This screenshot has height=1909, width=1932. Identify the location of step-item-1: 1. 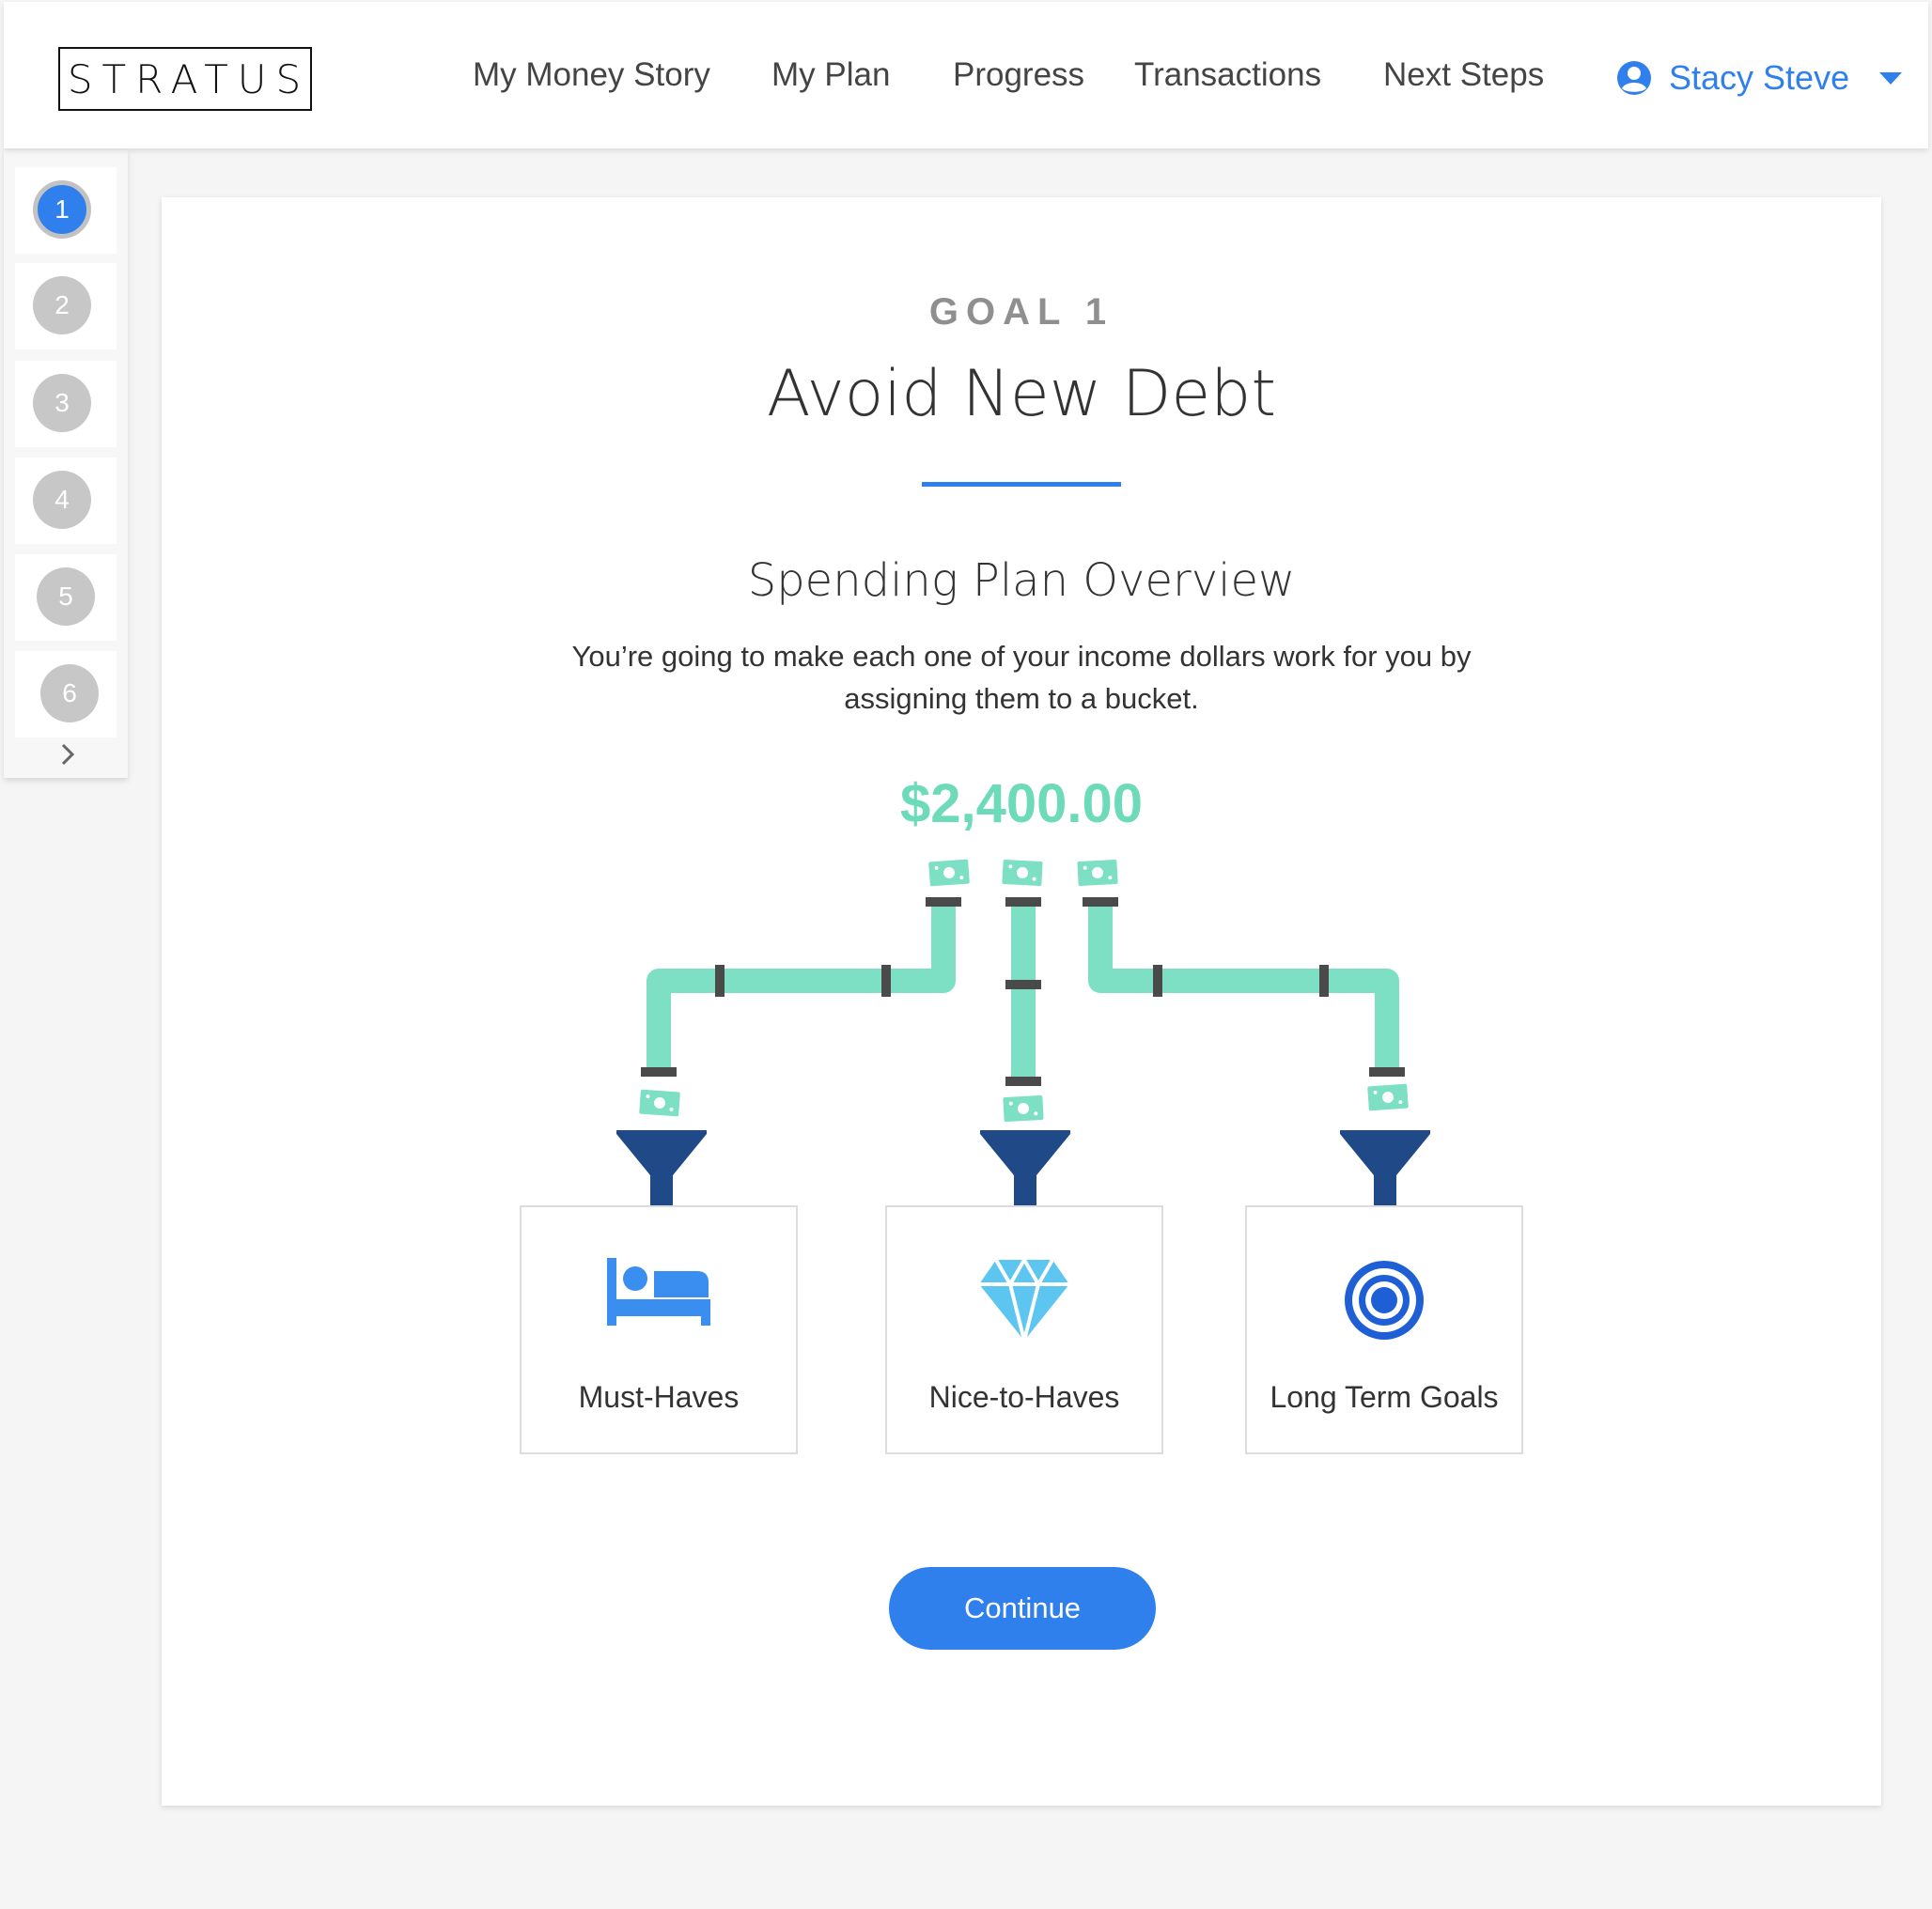
(66, 210).